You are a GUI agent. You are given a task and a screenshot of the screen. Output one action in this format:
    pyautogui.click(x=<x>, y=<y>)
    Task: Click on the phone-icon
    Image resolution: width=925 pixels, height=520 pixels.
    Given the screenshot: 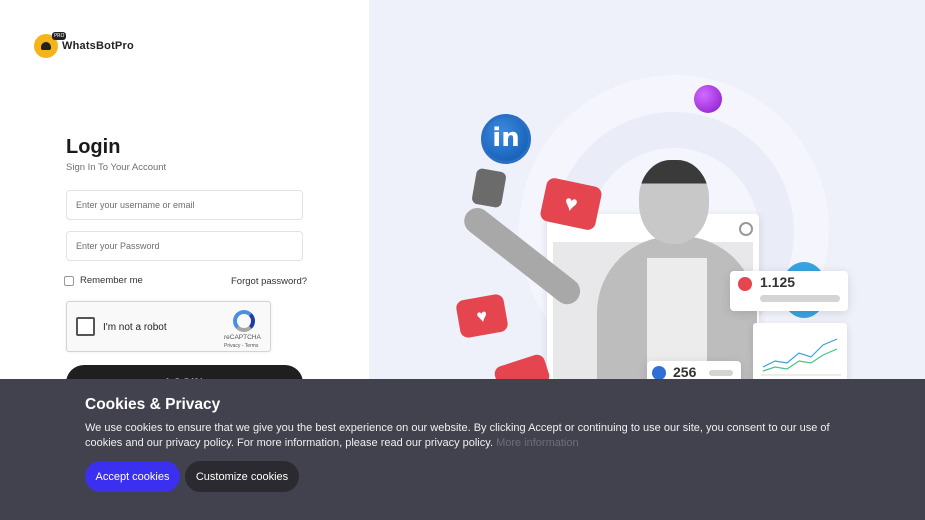 What is the action you would take?
    pyautogui.click(x=489, y=188)
    